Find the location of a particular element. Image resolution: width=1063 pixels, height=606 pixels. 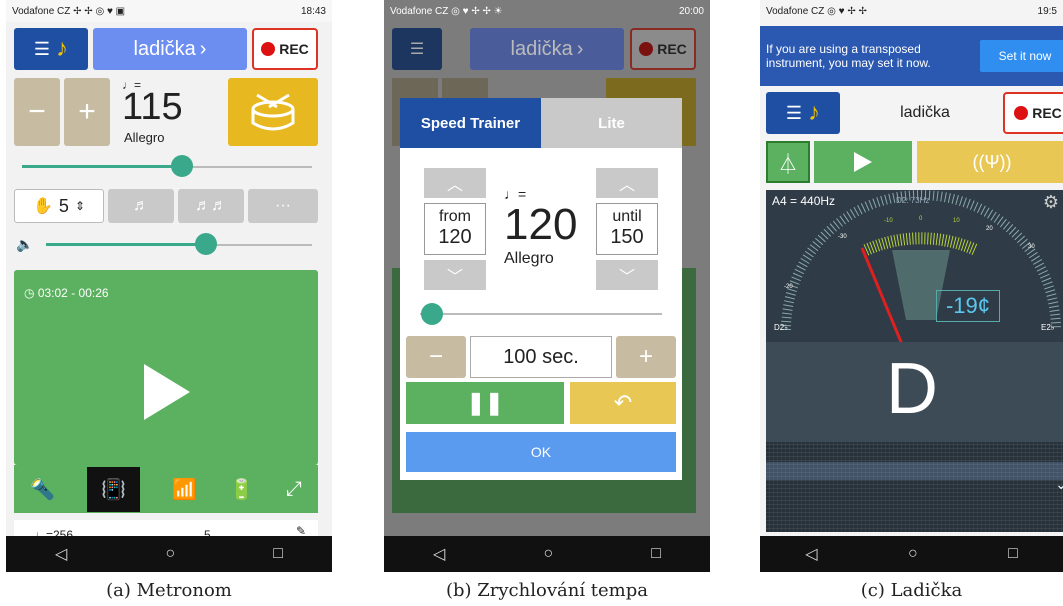

drum-button is located at coordinates (273, 112).